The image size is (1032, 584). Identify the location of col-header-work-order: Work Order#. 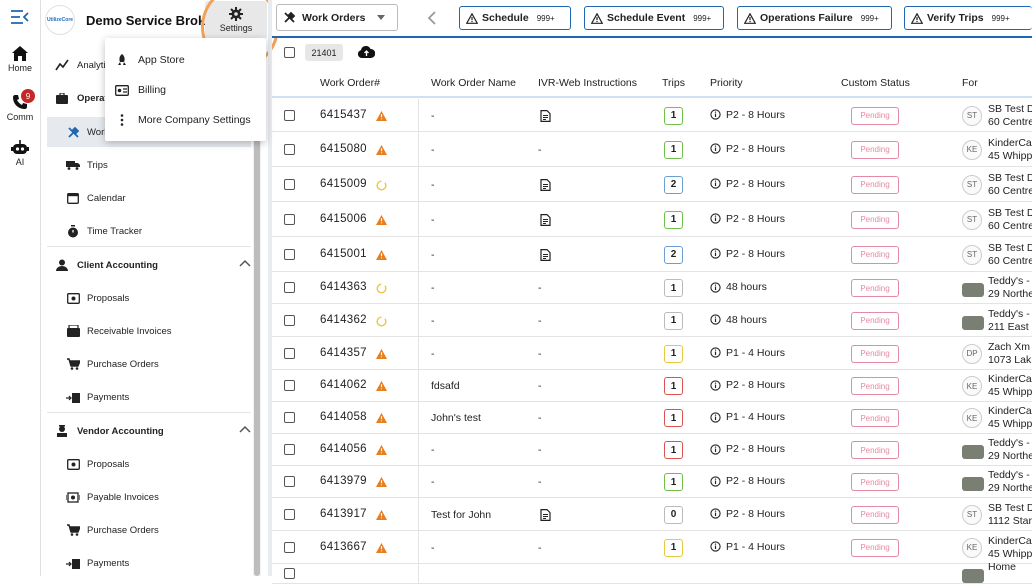
(350, 83).